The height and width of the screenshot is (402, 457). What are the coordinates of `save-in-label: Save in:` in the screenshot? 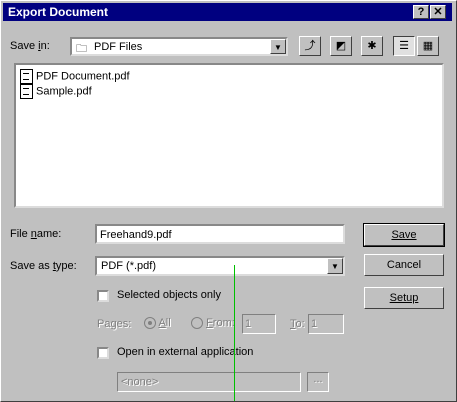 It's located at (30, 46).